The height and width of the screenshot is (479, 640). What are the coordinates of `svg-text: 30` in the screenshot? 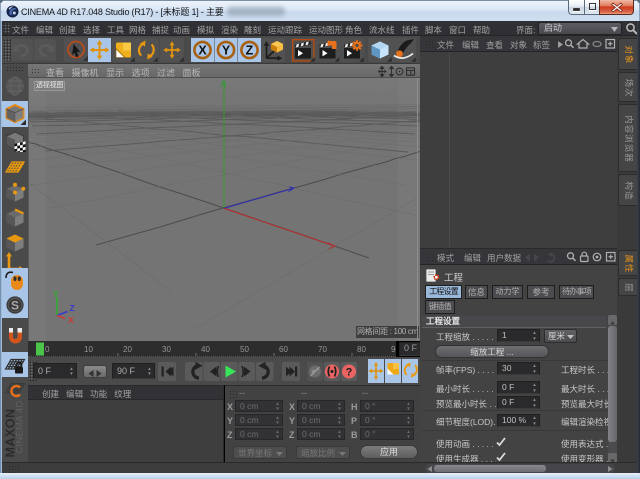 It's located at (166, 349).